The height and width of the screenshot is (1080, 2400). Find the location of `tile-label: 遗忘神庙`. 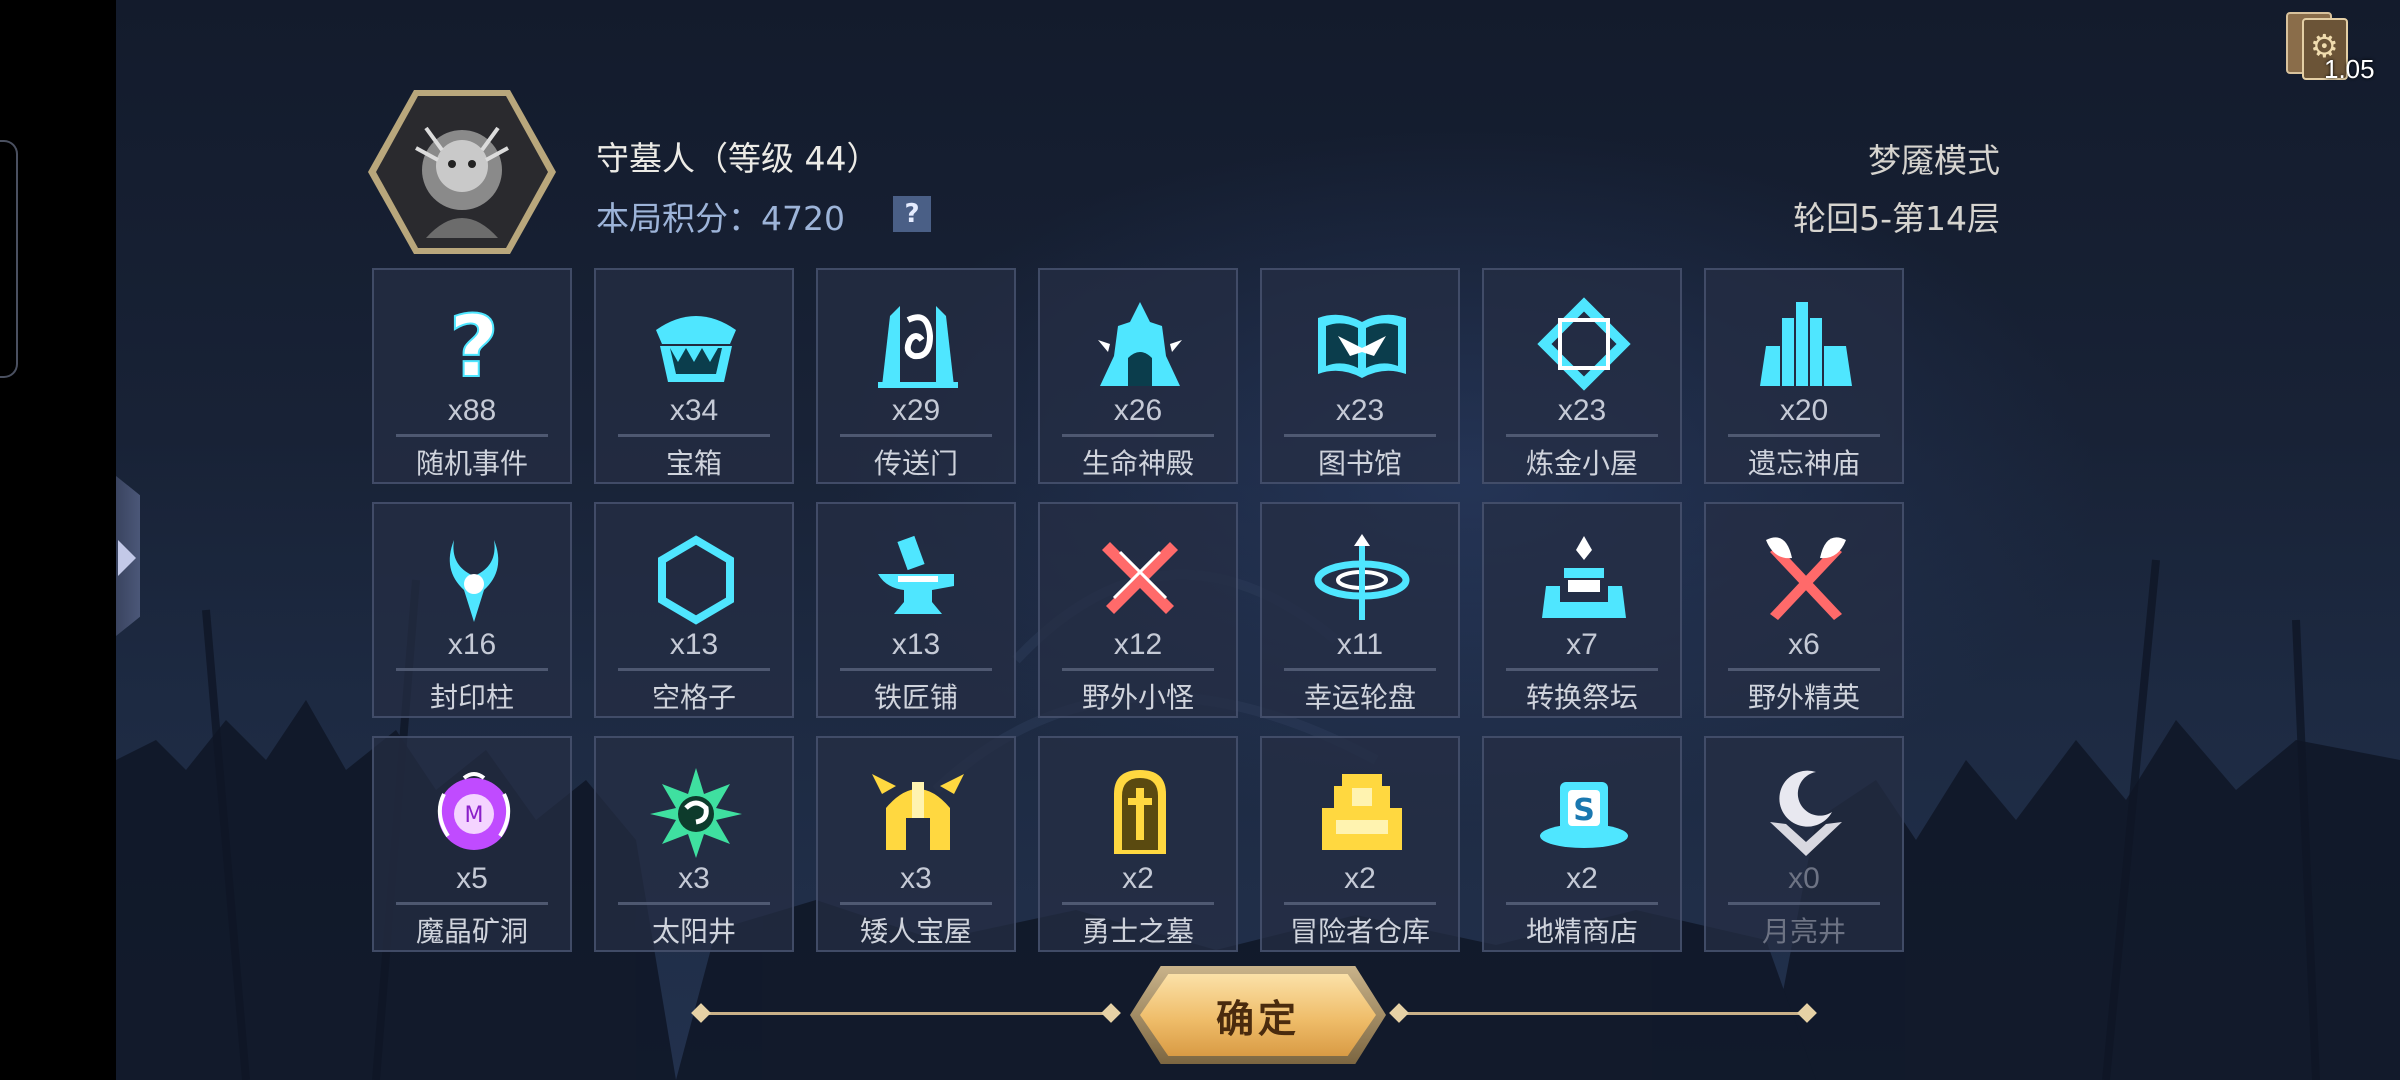

tile-label: 遗忘神庙 is located at coordinates (1803, 463).